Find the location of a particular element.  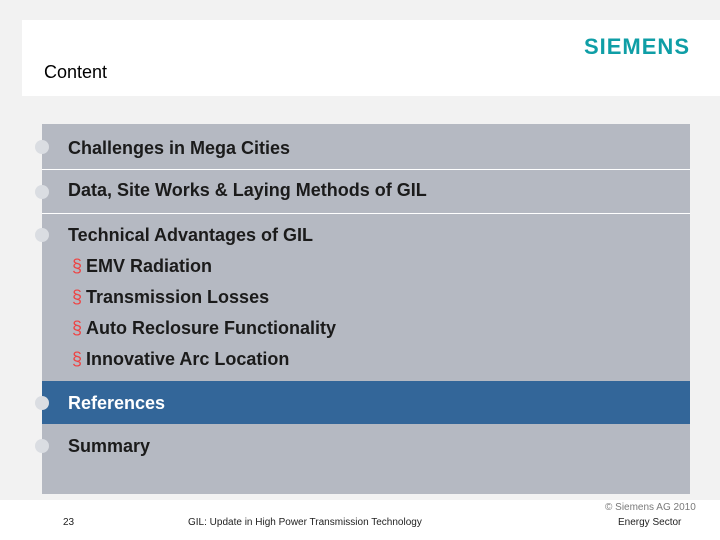

page-number: 23 is located at coordinates (69, 522).